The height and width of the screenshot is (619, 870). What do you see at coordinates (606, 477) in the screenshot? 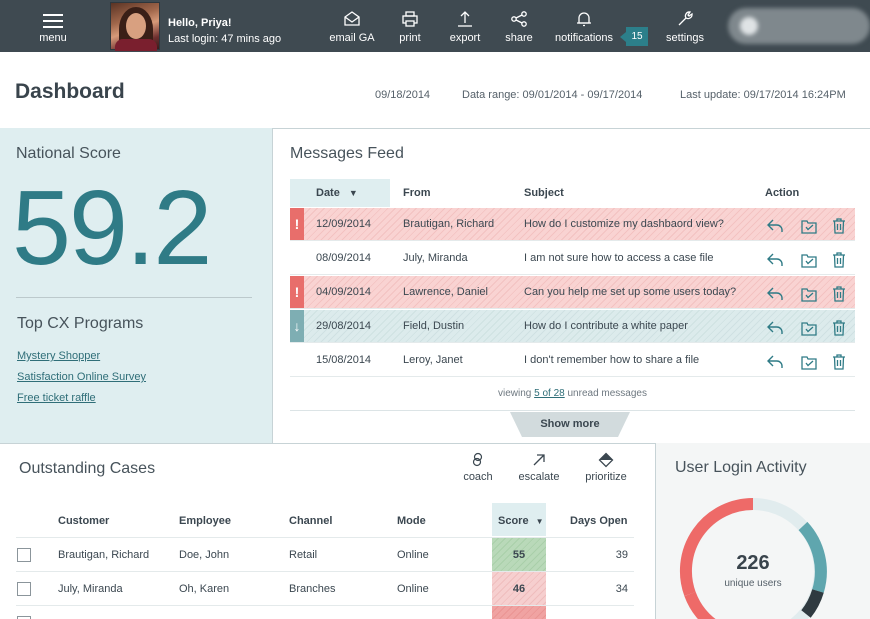
I see `prioritize-label: prioritize` at bounding box center [606, 477].